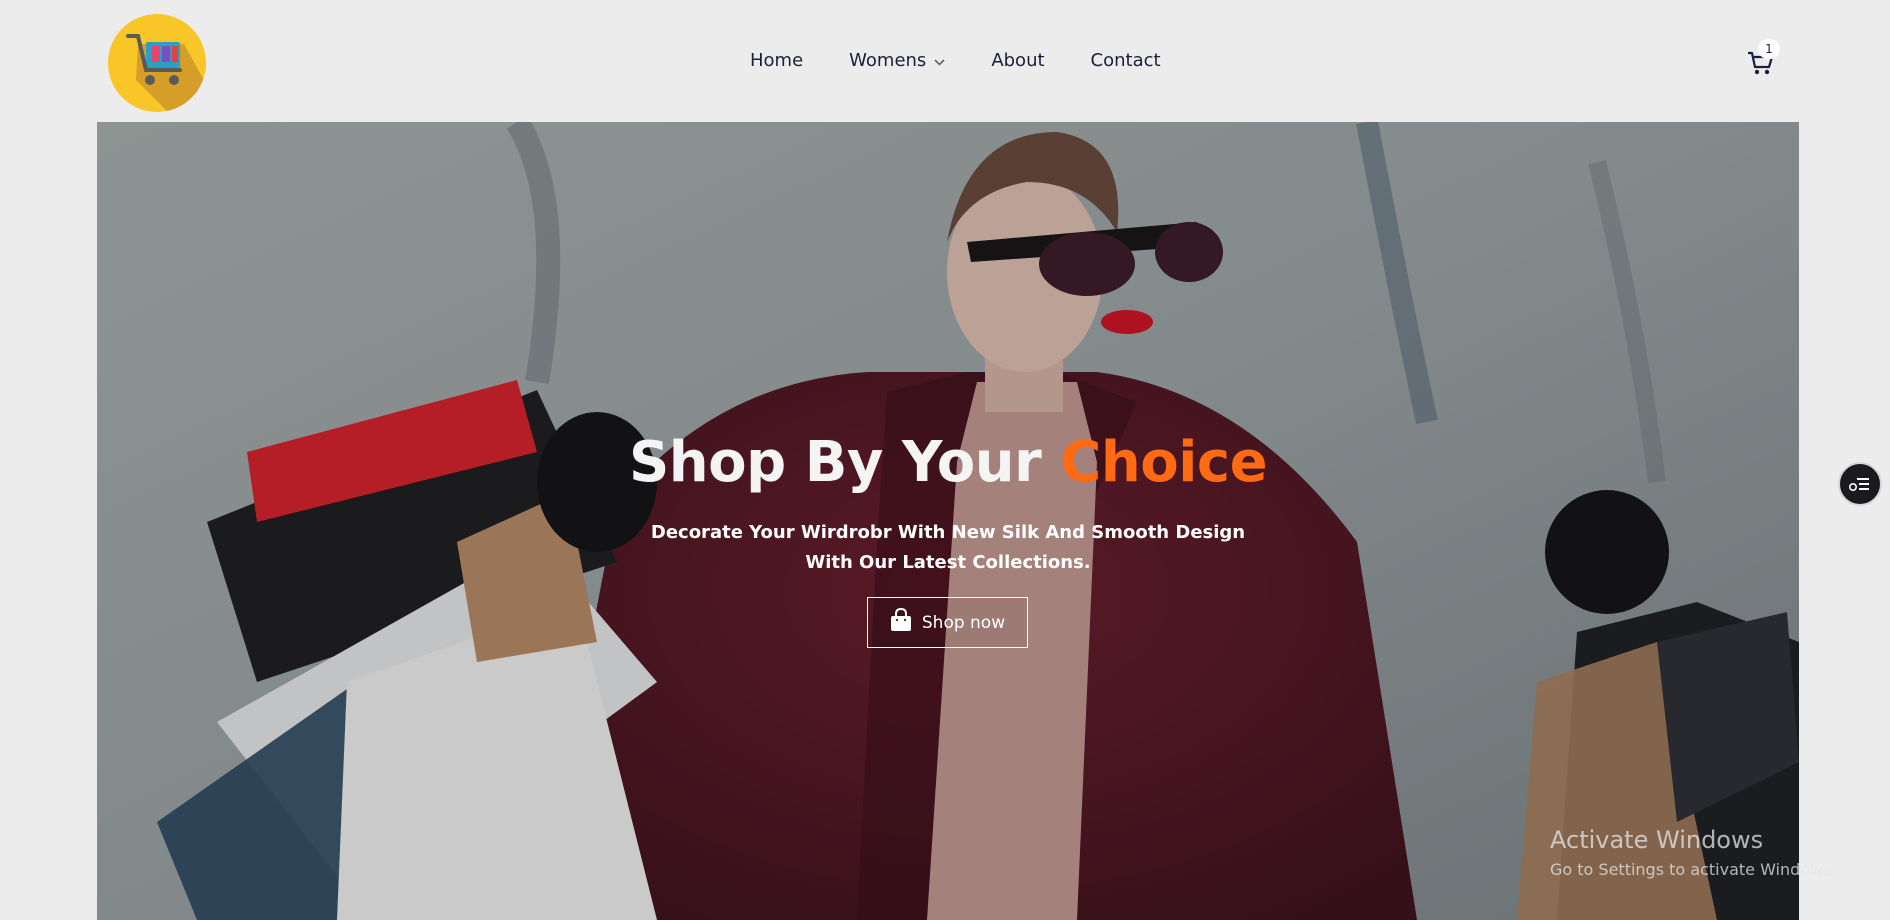 The image size is (1890, 920). What do you see at coordinates (939, 60) in the screenshot?
I see `chevron-down-icon` at bounding box center [939, 60].